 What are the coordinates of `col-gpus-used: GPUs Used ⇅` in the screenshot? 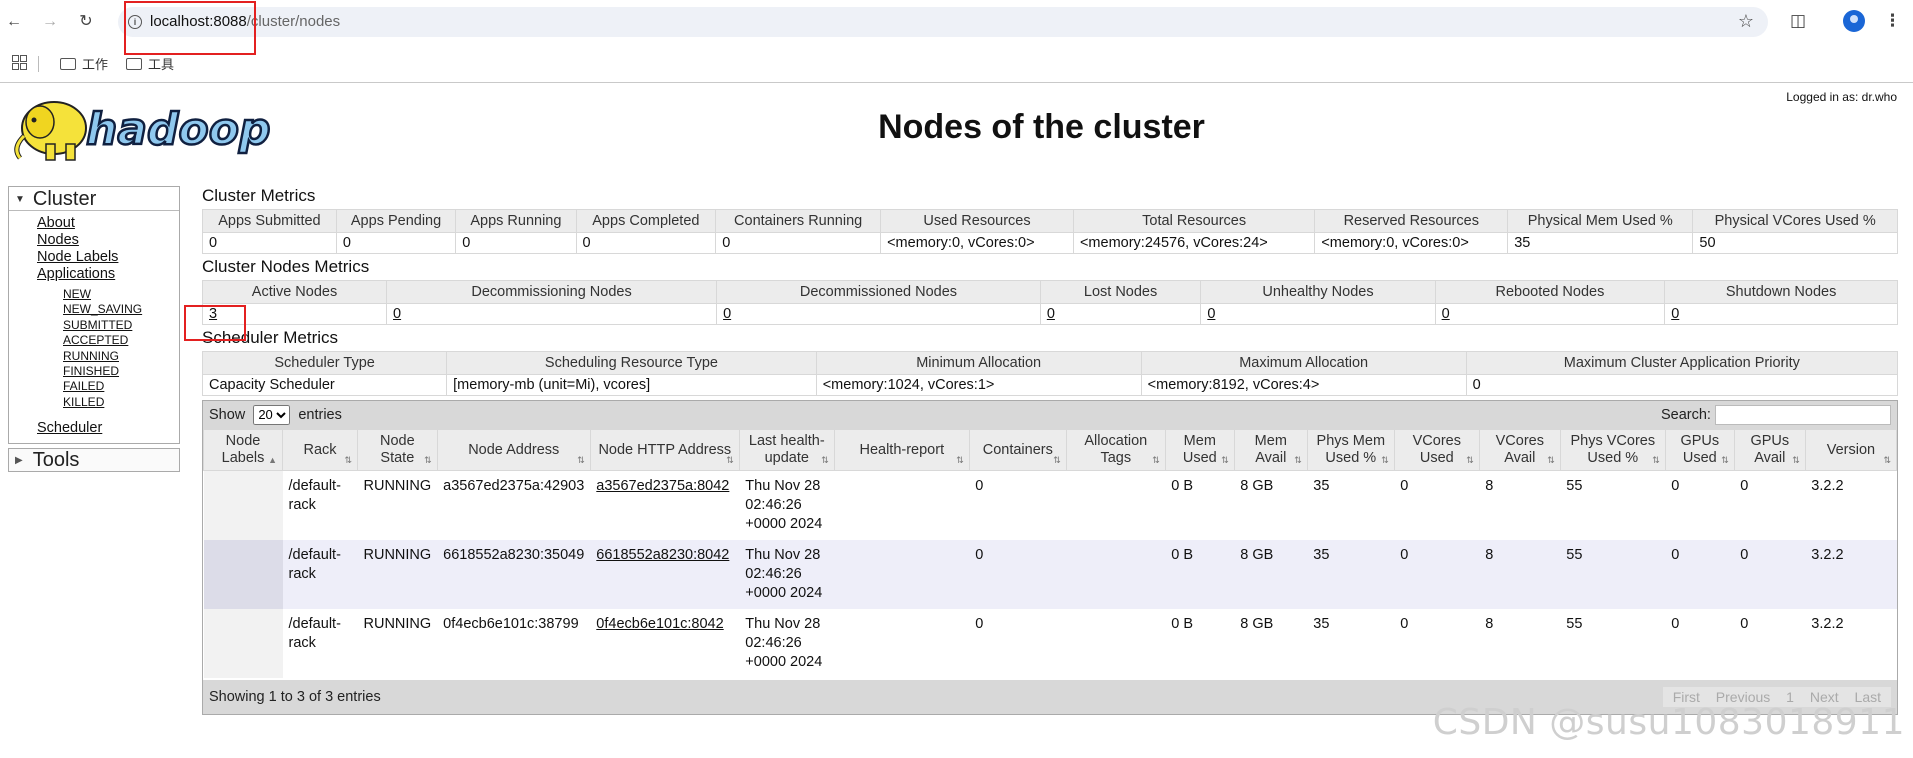 It's located at (1699, 450).